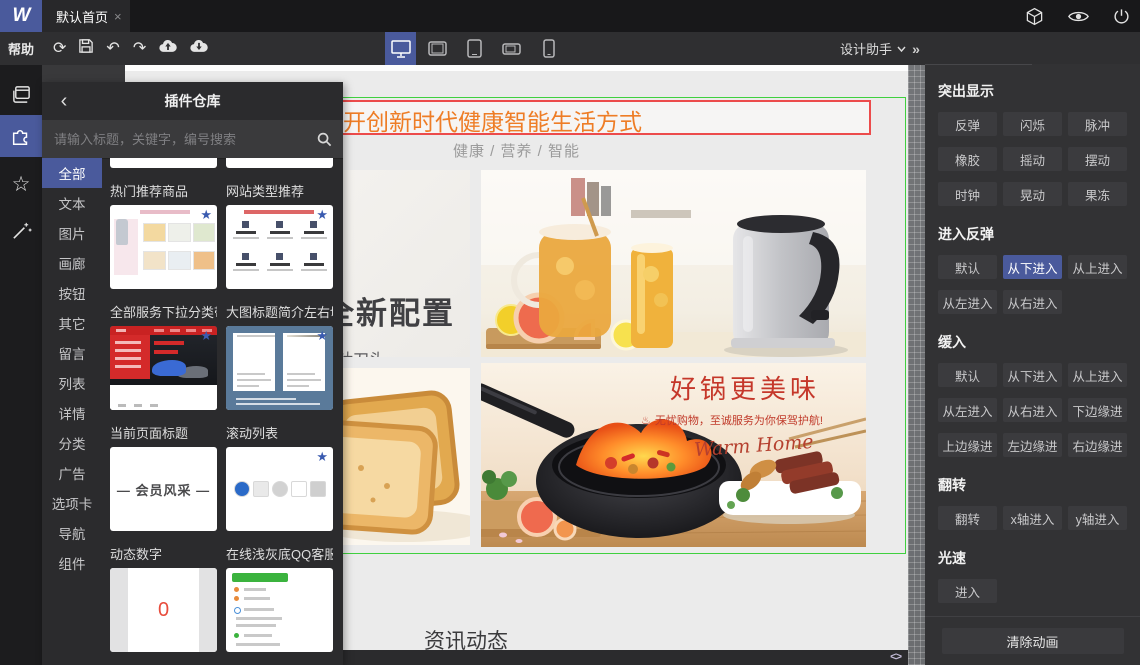 This screenshot has width=1140, height=665. Describe the element at coordinates (86, 48) in the screenshot. I see `save-icon` at that location.